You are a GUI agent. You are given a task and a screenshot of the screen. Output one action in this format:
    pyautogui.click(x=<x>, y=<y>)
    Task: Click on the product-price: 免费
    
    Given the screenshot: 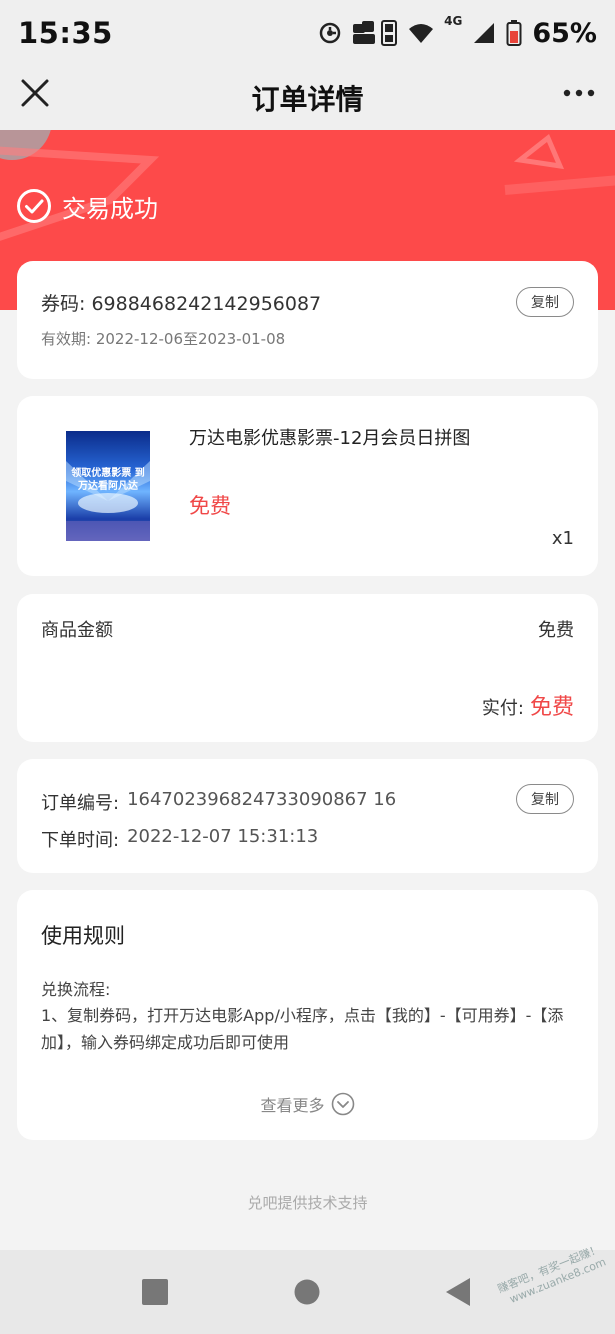 What is the action you would take?
    pyautogui.click(x=210, y=506)
    